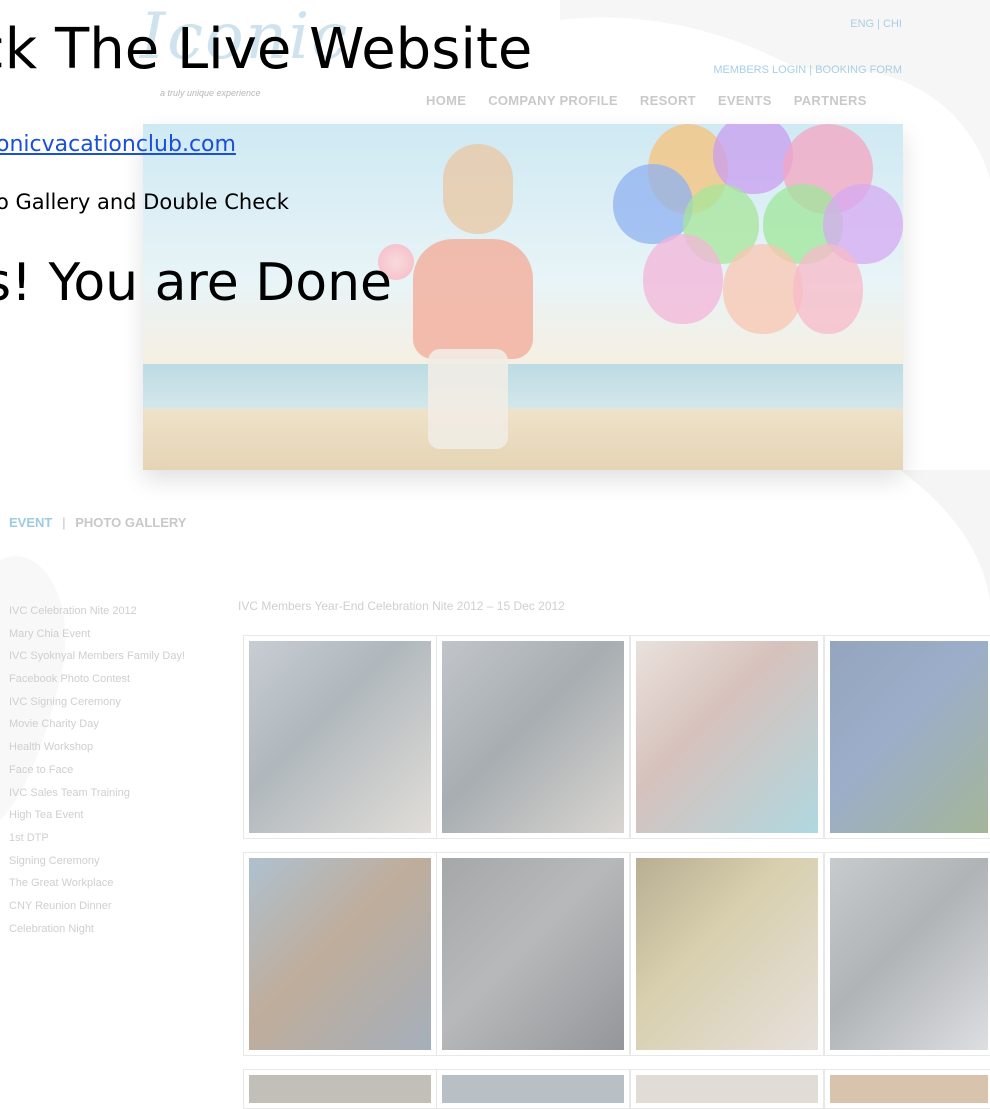  I want to click on website-url-link: onicvacationclub.com, so click(118, 144).